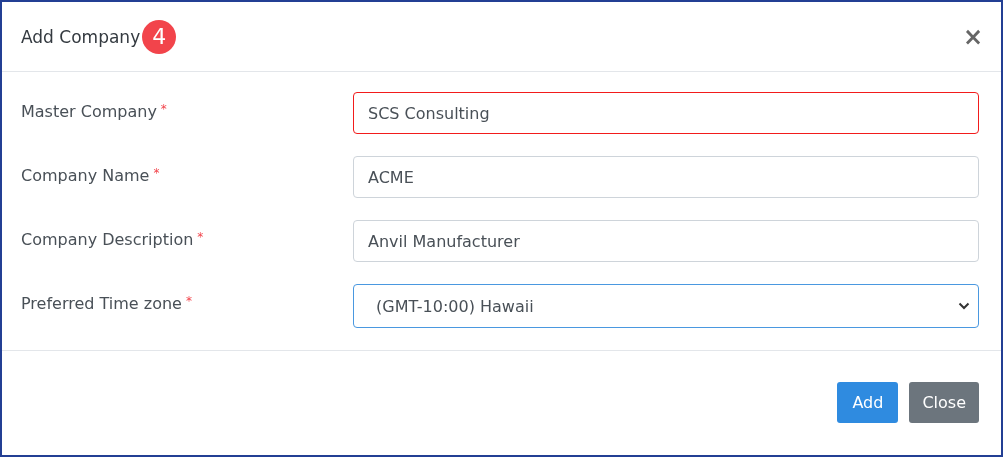  I want to click on field-label: Preferred Time zone, so click(101, 303).